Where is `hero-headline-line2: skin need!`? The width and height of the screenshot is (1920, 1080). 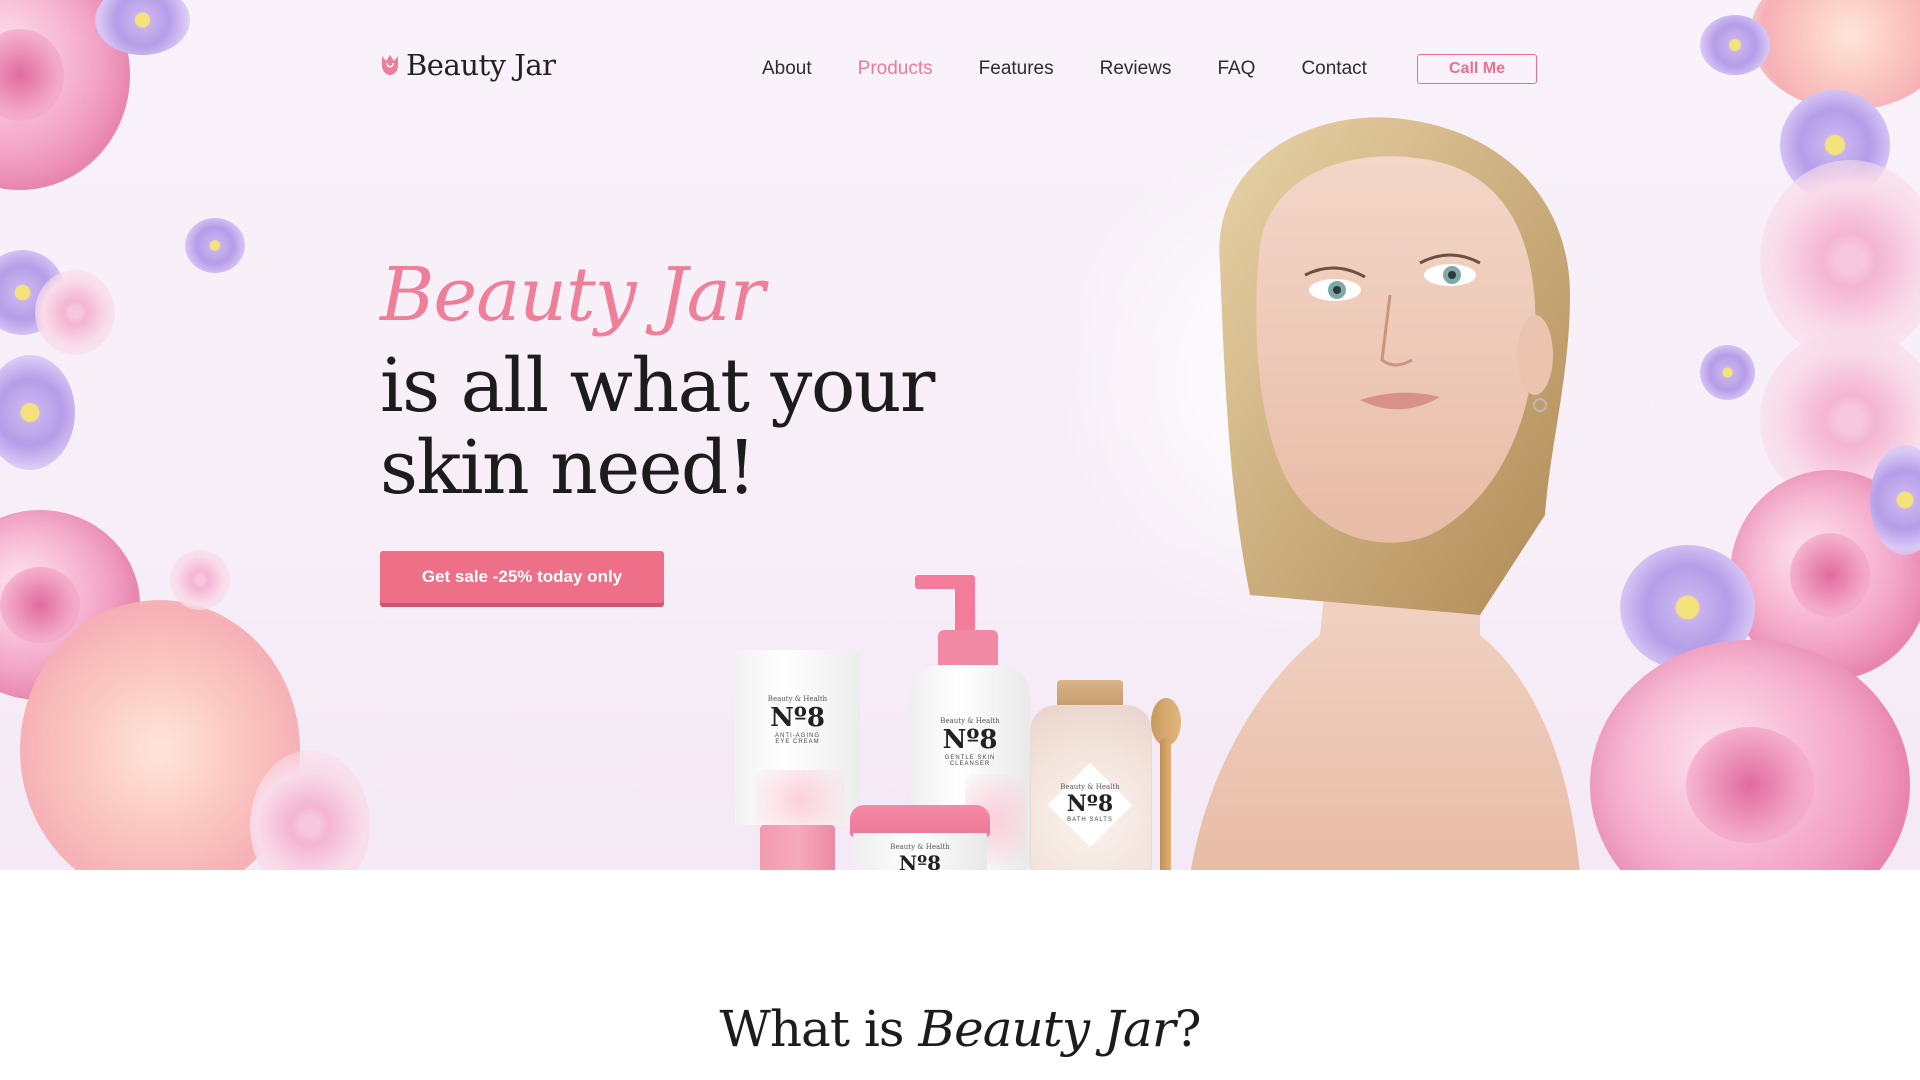 hero-headline-line2: skin need! is located at coordinates (568, 468).